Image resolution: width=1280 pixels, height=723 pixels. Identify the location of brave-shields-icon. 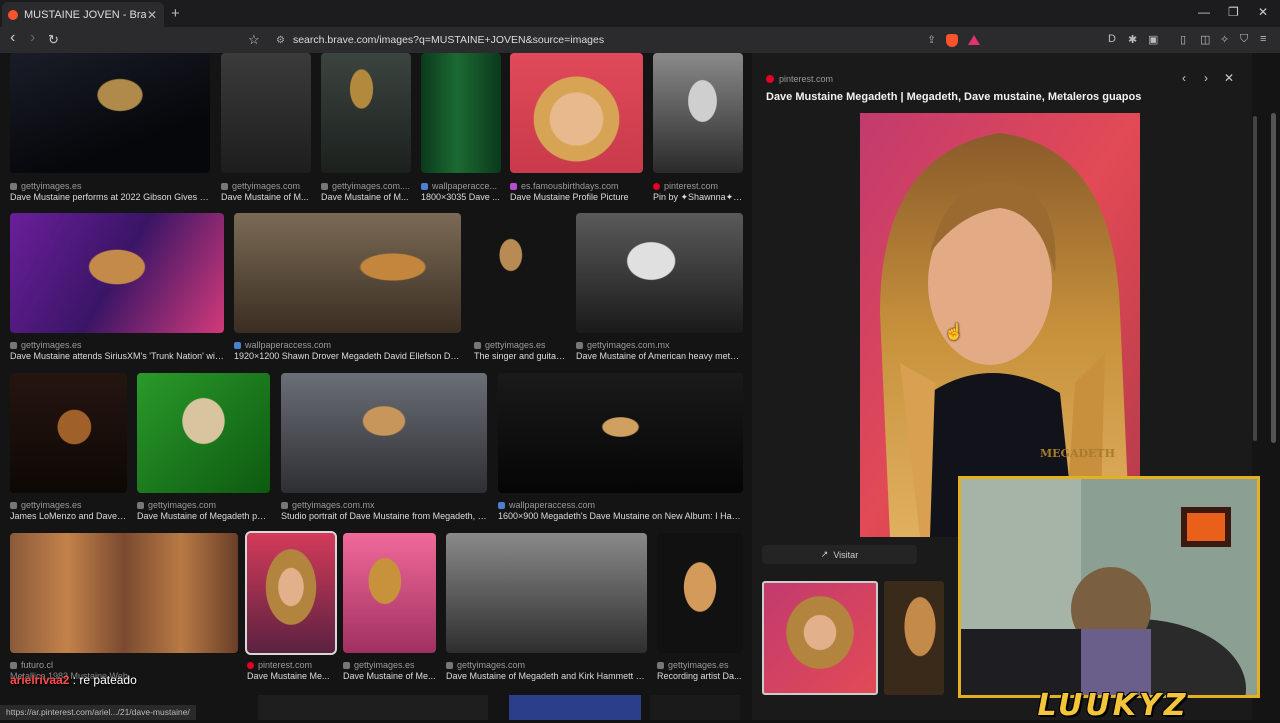
(952, 40).